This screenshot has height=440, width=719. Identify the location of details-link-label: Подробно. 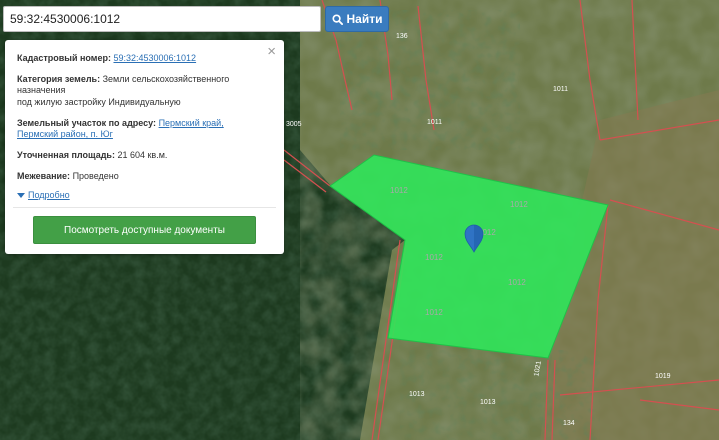
(49, 194).